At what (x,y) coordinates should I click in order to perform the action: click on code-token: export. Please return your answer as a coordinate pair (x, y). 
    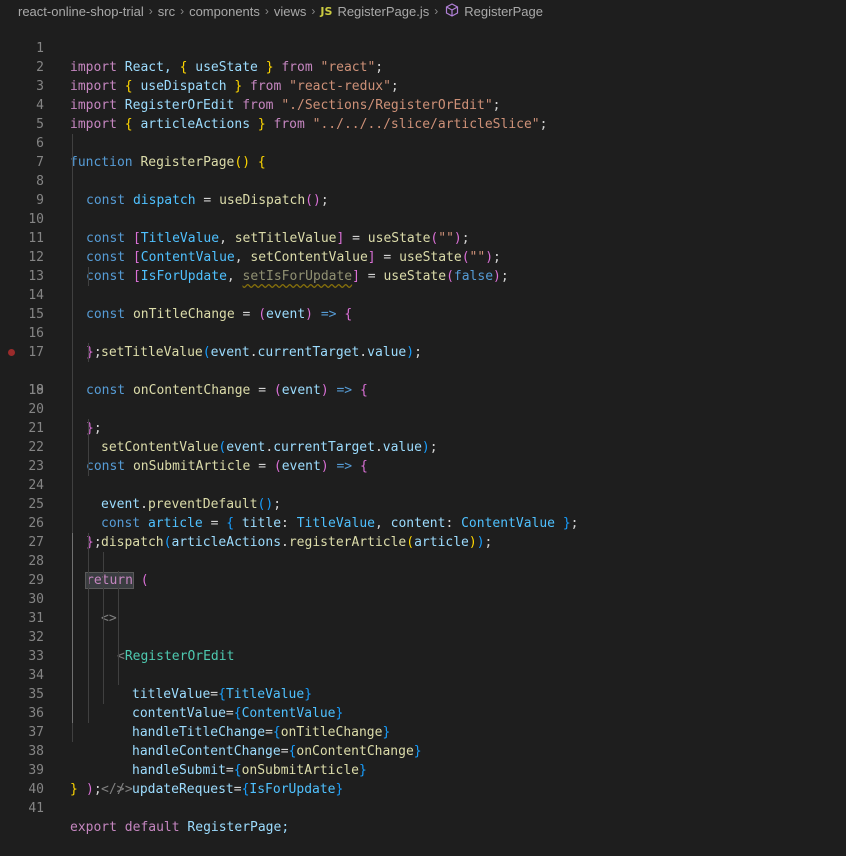
    Looking at the image, I should click on (93, 827).